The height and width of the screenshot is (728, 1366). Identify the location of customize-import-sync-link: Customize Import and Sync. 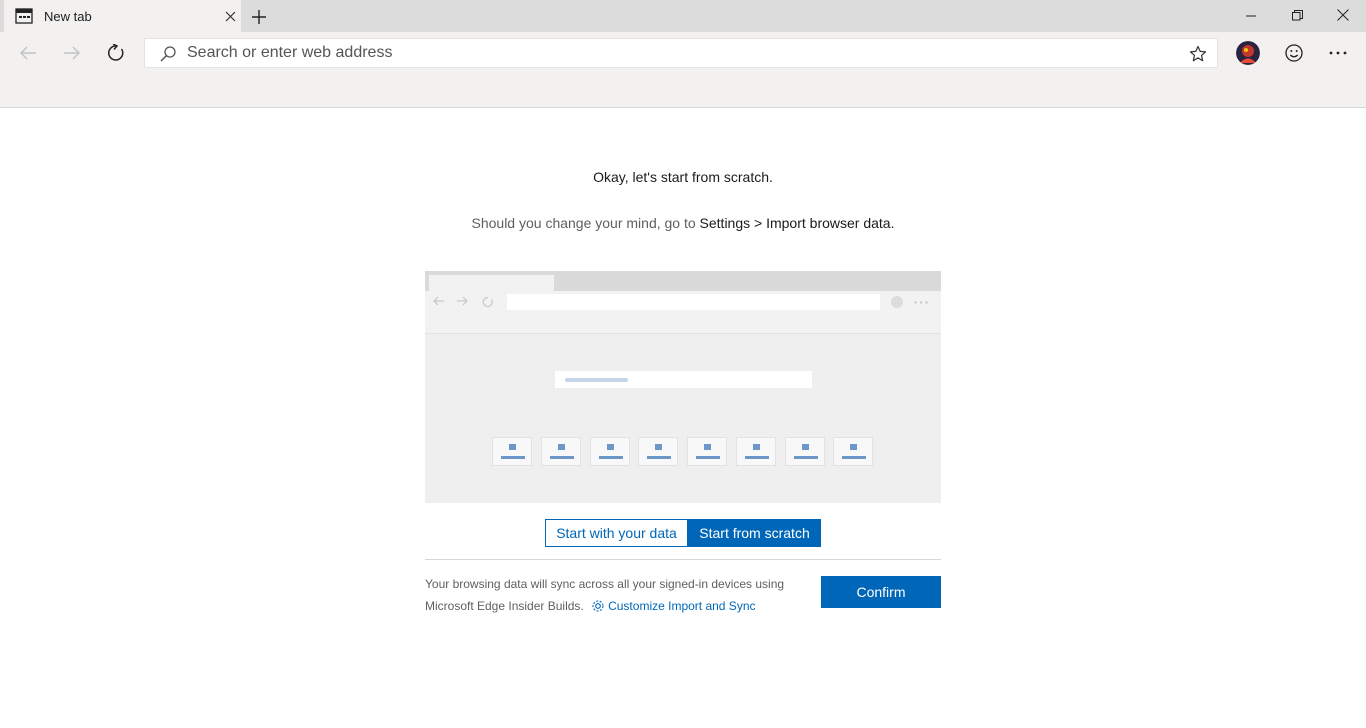
(671, 606).